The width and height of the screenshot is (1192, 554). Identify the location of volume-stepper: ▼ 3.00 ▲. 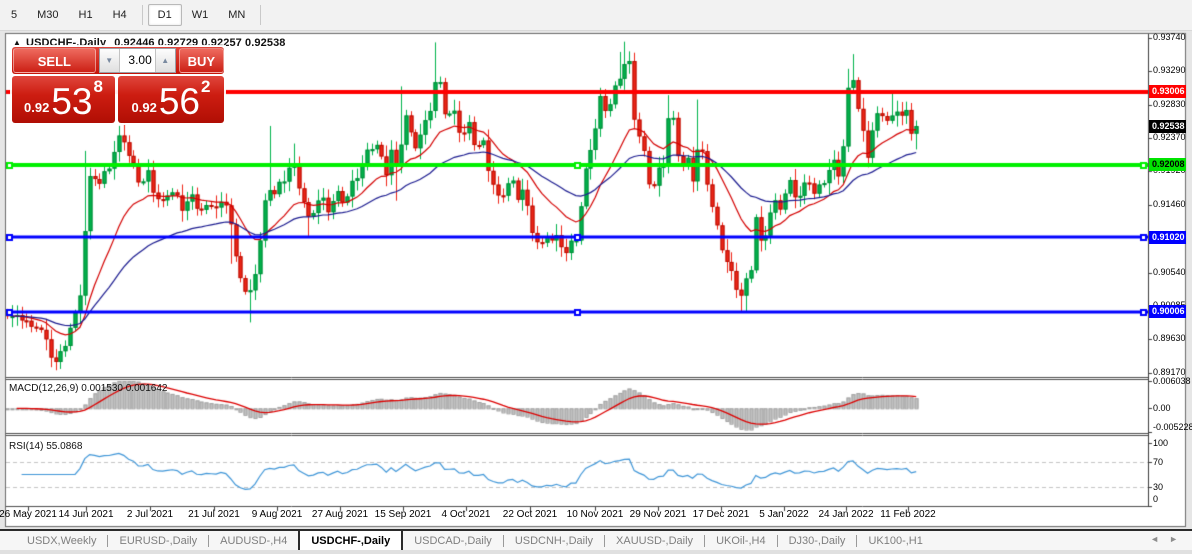
(137, 60).